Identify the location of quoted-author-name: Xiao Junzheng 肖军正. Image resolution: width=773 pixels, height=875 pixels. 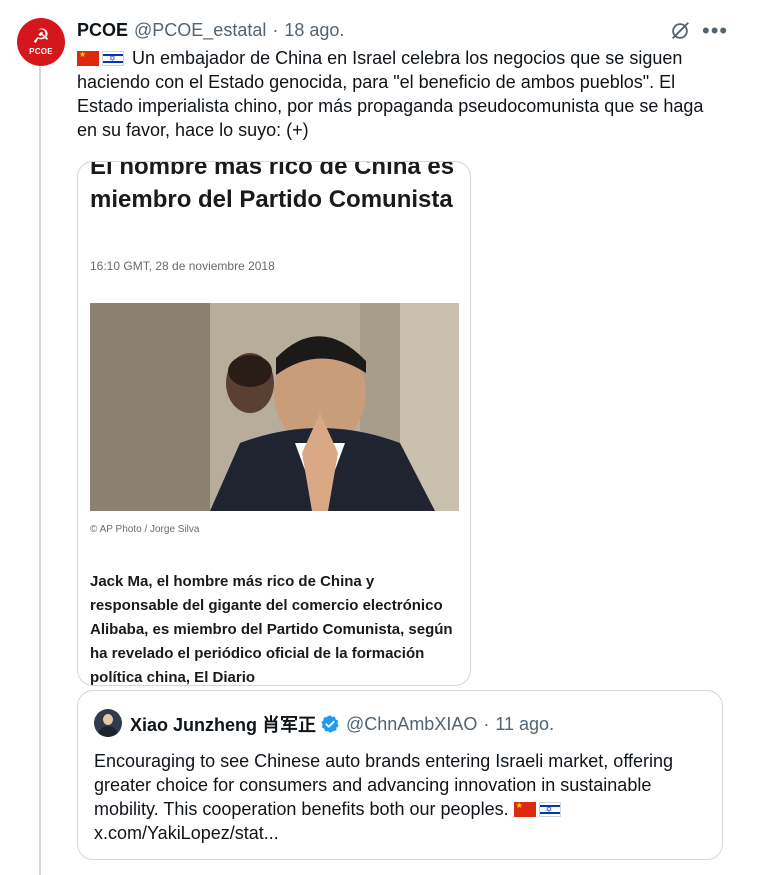
(223, 724).